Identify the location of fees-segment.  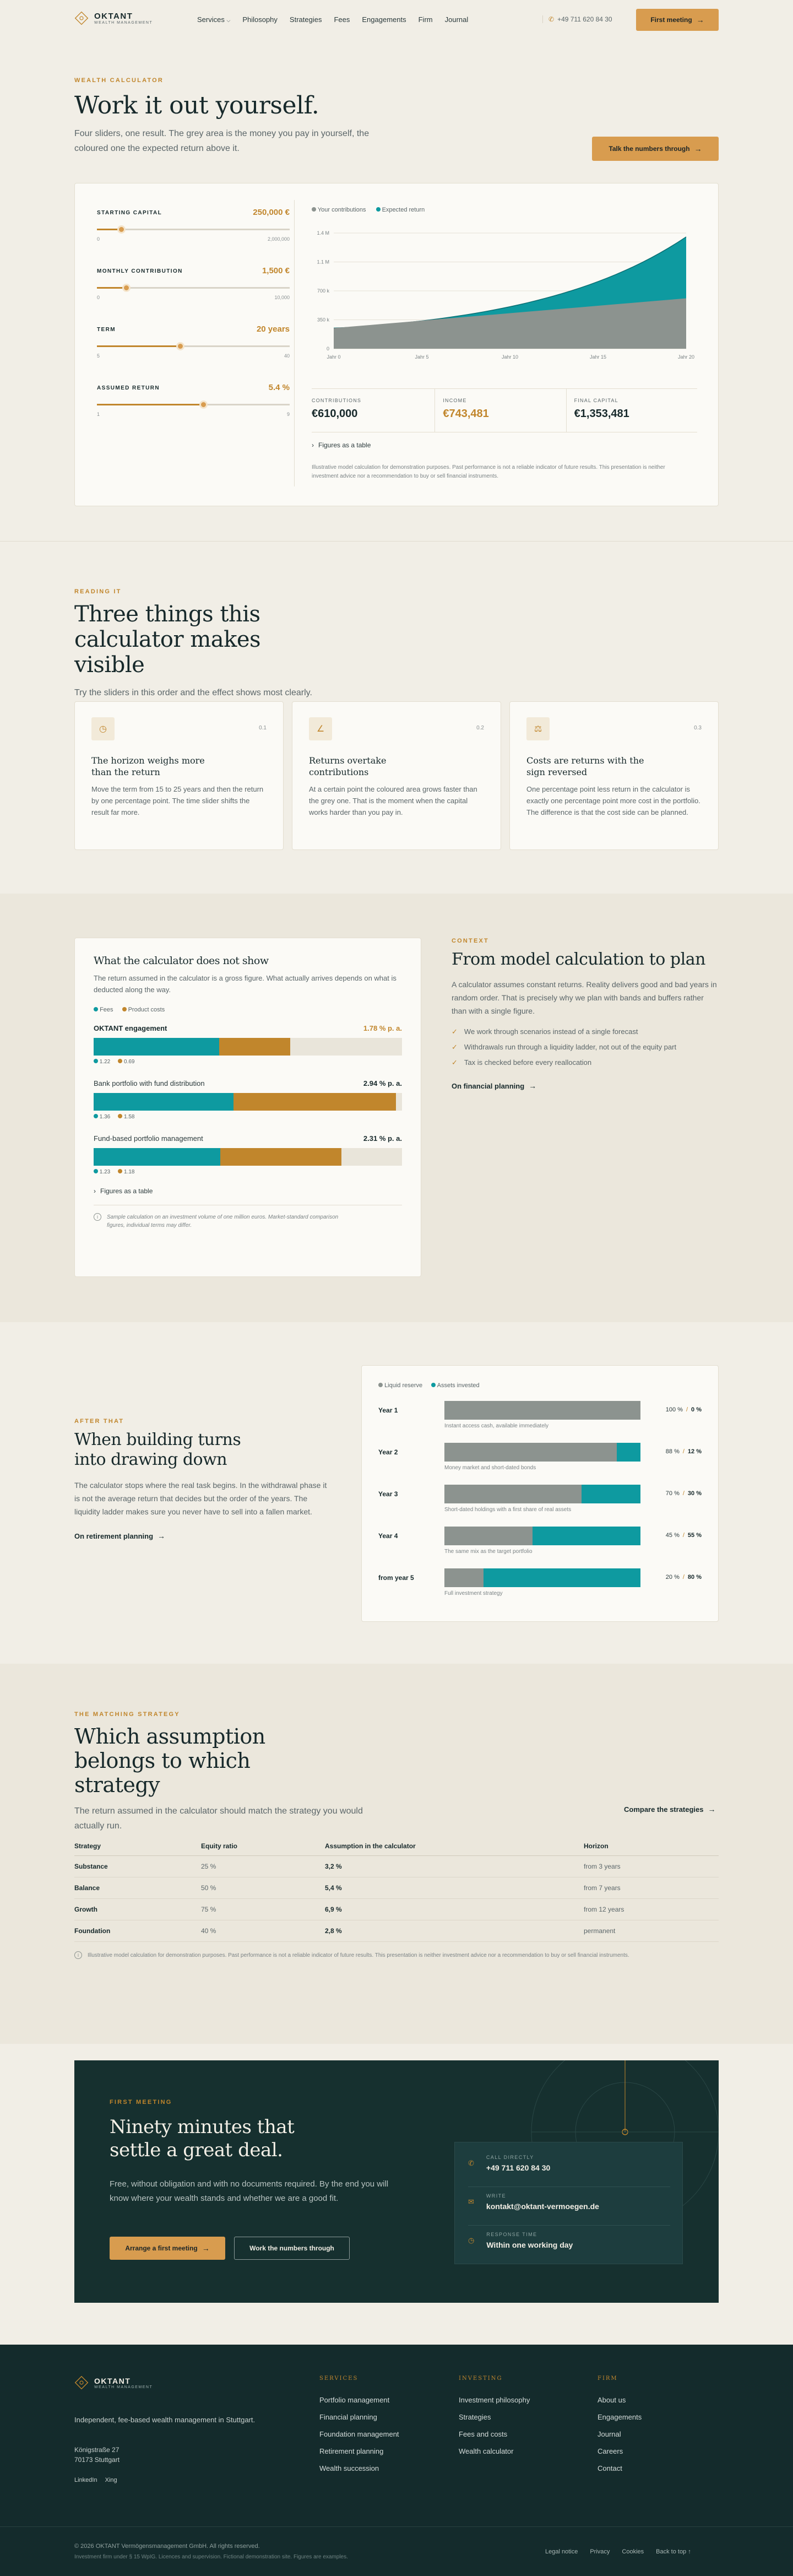
(157, 1157).